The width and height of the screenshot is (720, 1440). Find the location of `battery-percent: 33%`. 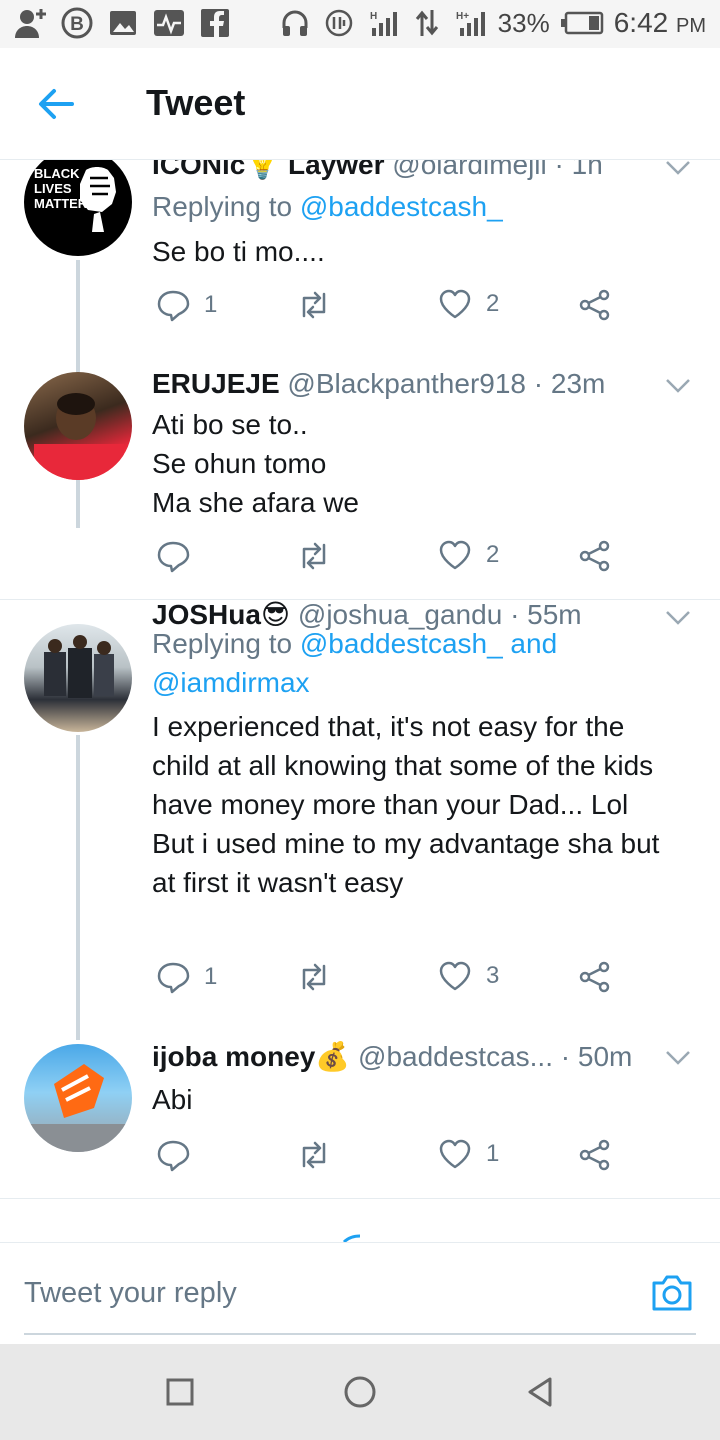

battery-percent: 33% is located at coordinates (523, 22).